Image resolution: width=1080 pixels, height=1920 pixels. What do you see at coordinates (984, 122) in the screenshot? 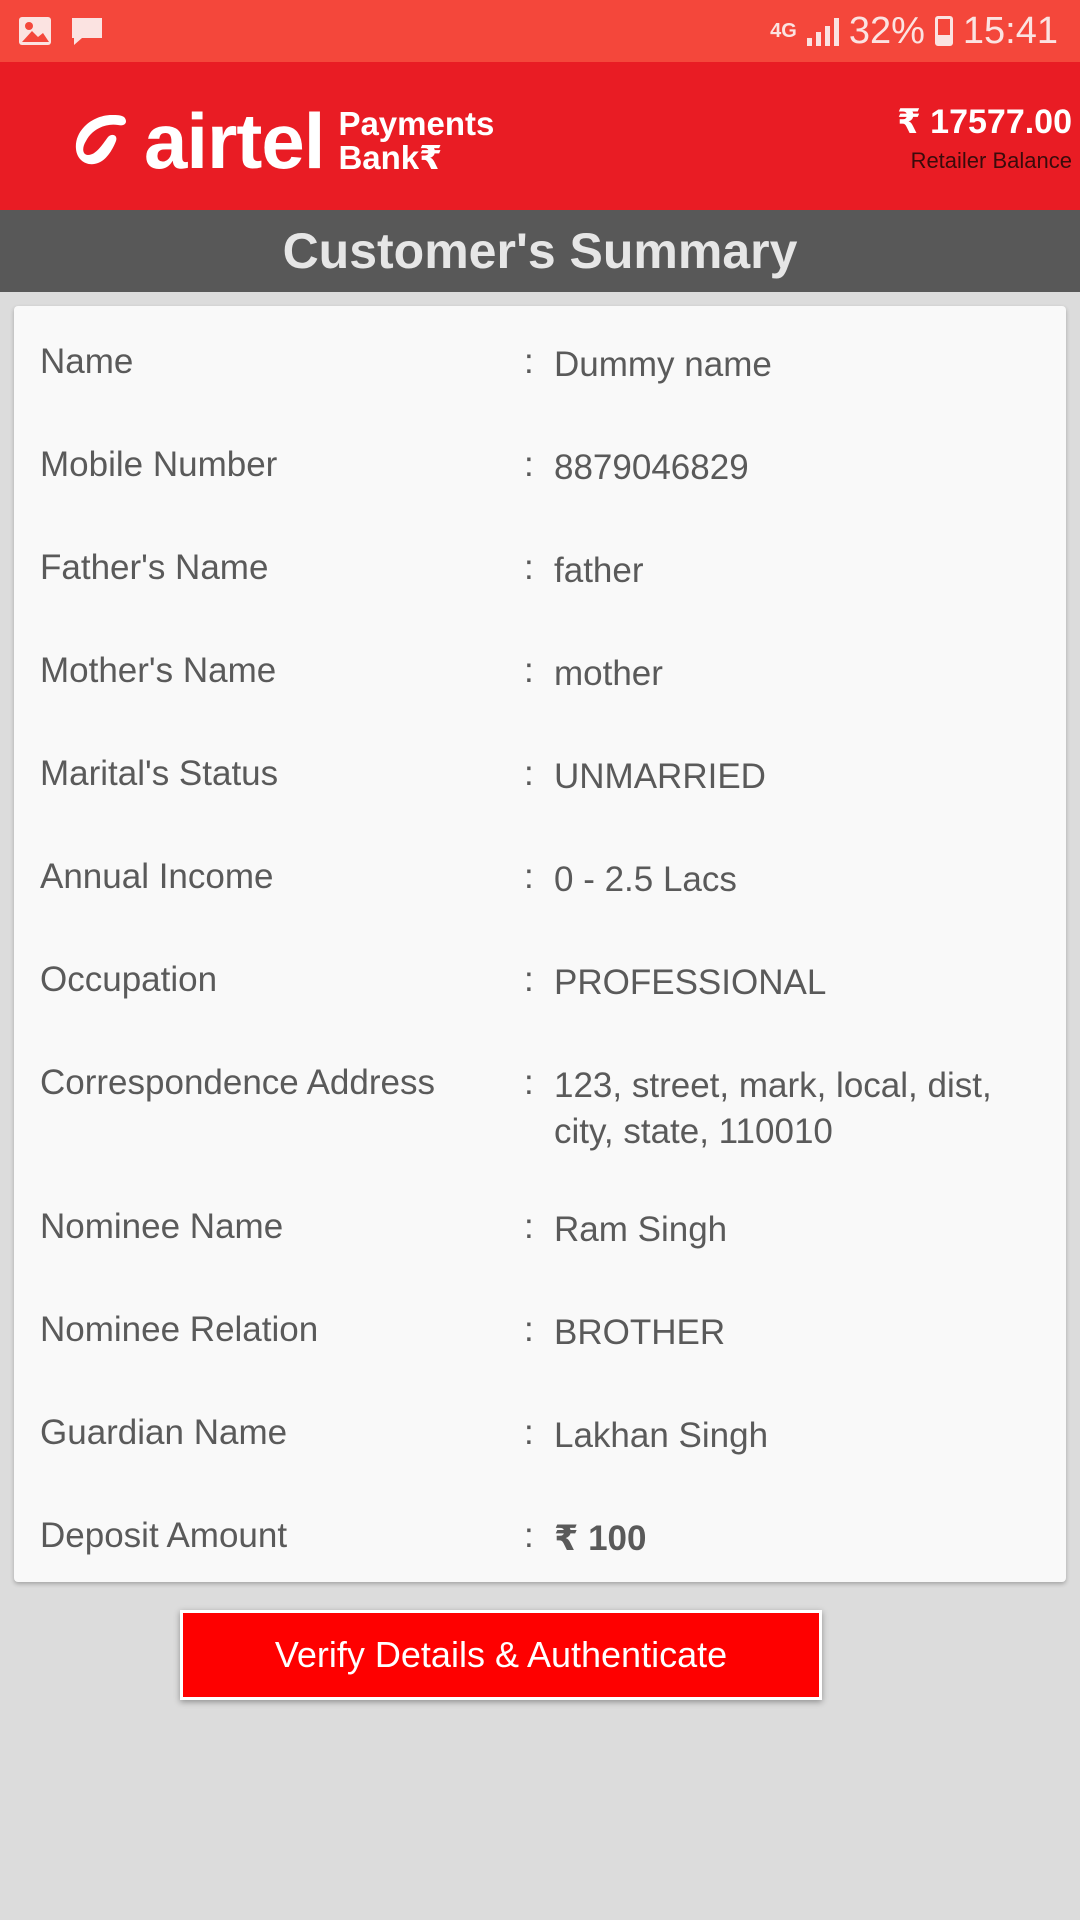
I see `balance-amount: ₹ 17577.00` at bounding box center [984, 122].